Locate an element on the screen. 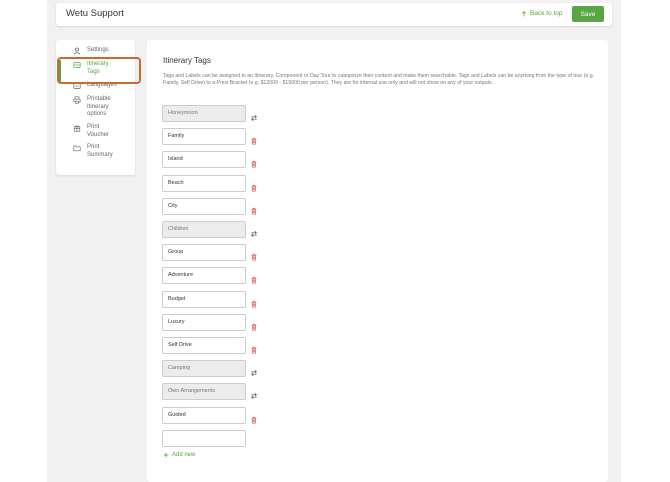 This screenshot has width=670, height=482. sidebar-item-print-voucher: Print Voucher is located at coordinates (95, 131).